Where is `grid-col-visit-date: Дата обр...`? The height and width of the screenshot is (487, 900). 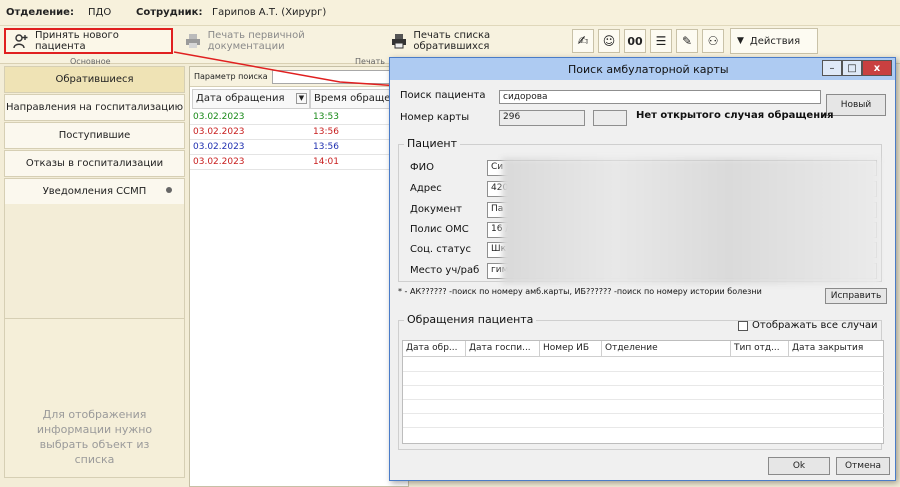 grid-col-visit-date: Дата обр... is located at coordinates (434, 349).